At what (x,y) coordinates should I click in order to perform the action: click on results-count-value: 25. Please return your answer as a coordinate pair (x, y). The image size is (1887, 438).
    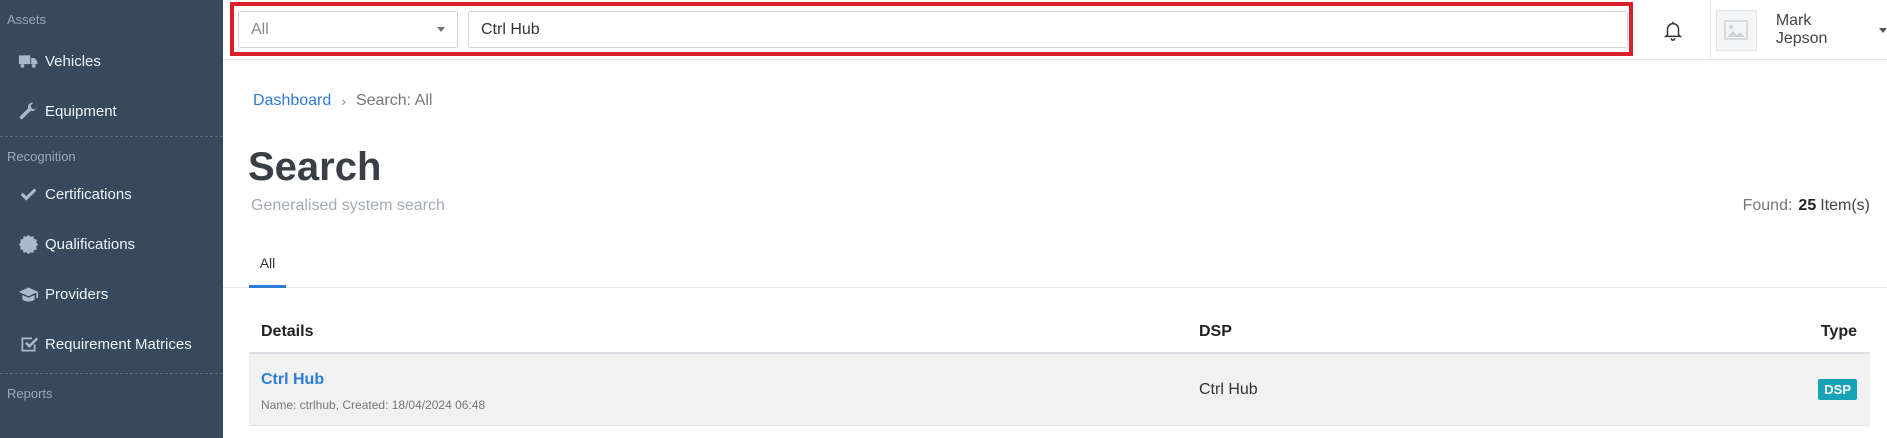
    Looking at the image, I should click on (1807, 205).